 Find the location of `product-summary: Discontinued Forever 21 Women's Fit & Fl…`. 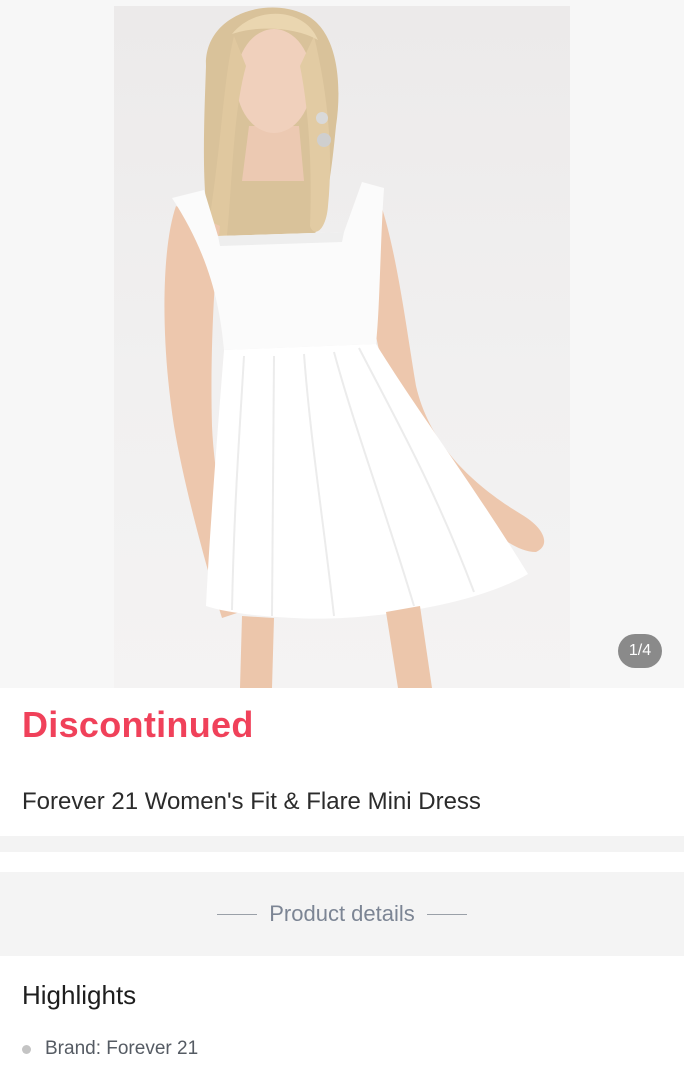

product-summary: Discontinued Forever 21 Women's Fit & Fl… is located at coordinates (342, 762).